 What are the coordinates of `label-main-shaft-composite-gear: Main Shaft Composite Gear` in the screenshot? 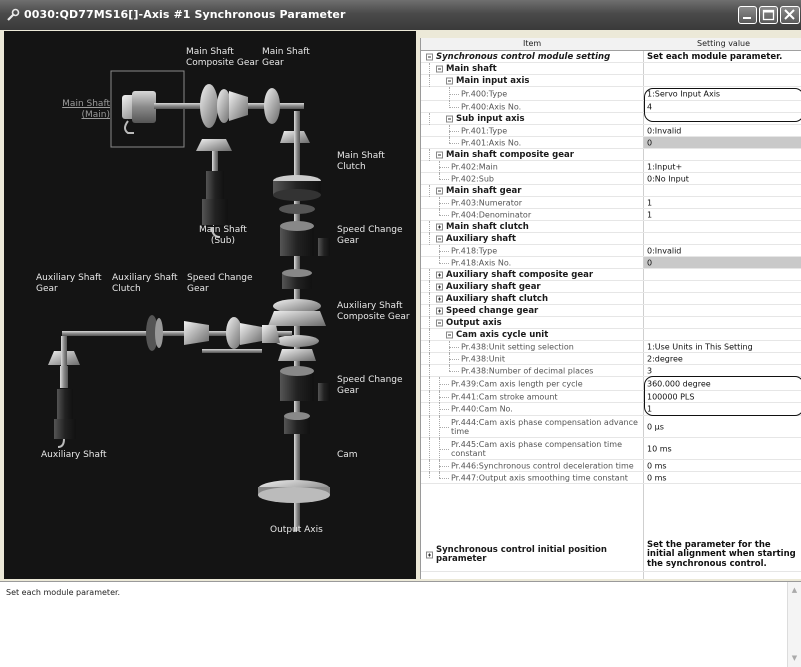 It's located at (222, 57).